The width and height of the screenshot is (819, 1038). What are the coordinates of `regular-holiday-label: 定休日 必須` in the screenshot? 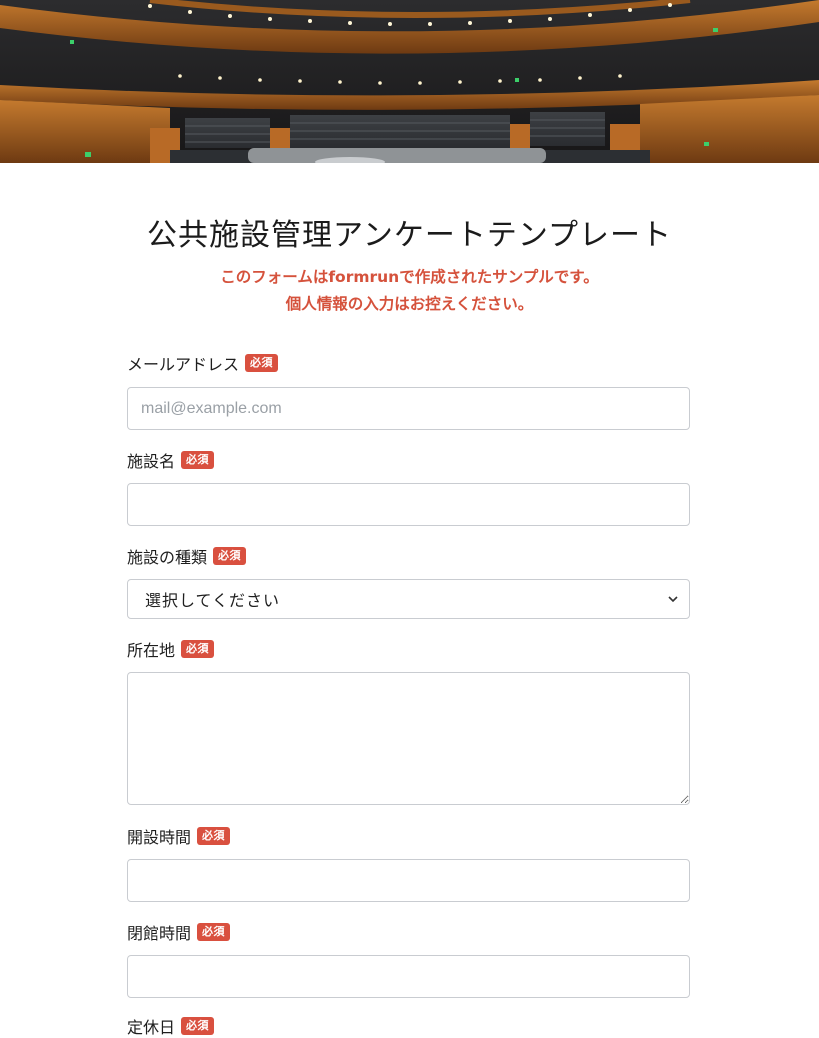 It's located at (171, 1026).